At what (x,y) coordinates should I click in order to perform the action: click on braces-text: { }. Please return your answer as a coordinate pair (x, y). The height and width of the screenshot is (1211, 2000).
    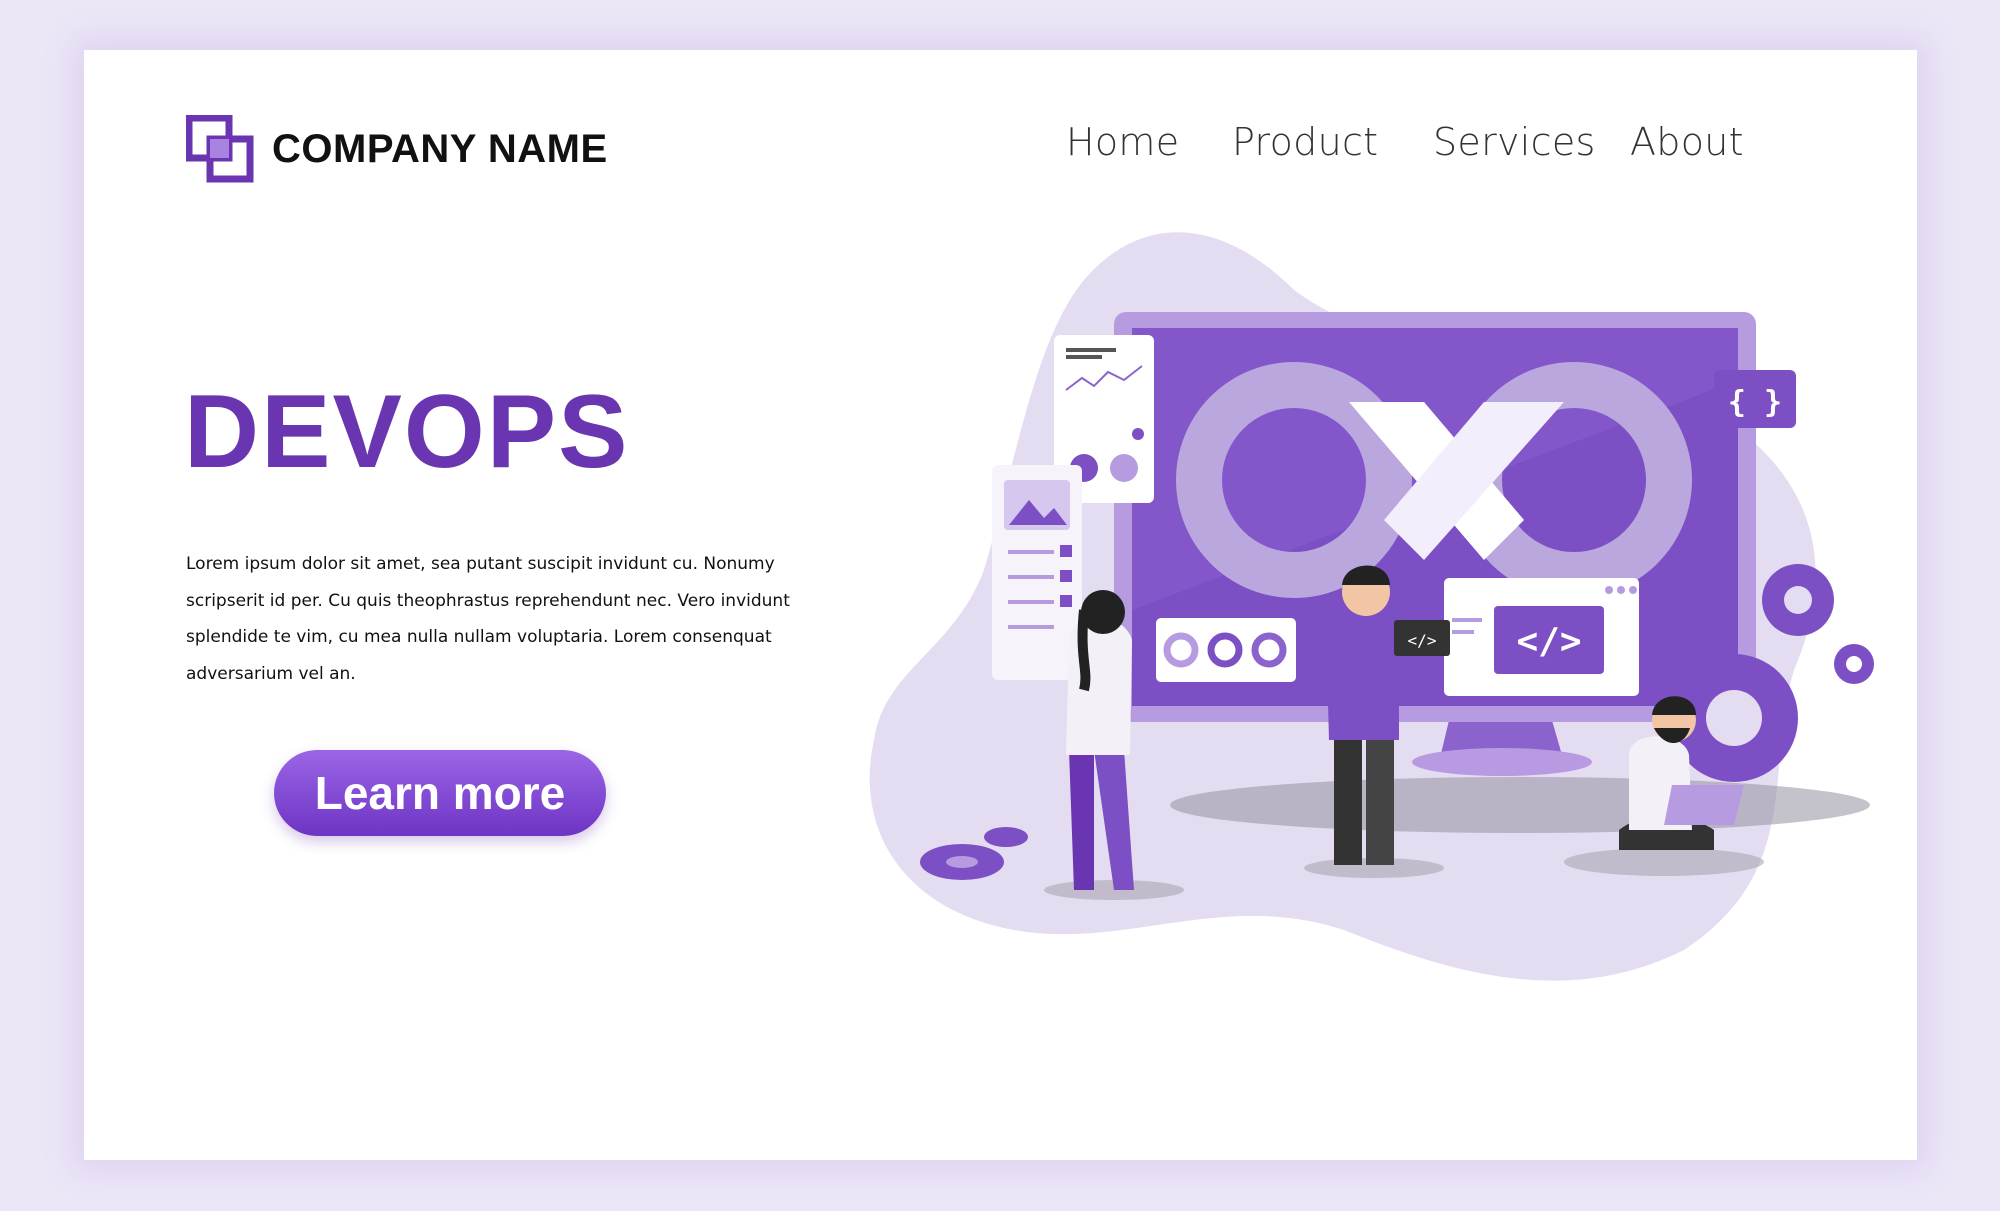
    Looking at the image, I should click on (1755, 402).